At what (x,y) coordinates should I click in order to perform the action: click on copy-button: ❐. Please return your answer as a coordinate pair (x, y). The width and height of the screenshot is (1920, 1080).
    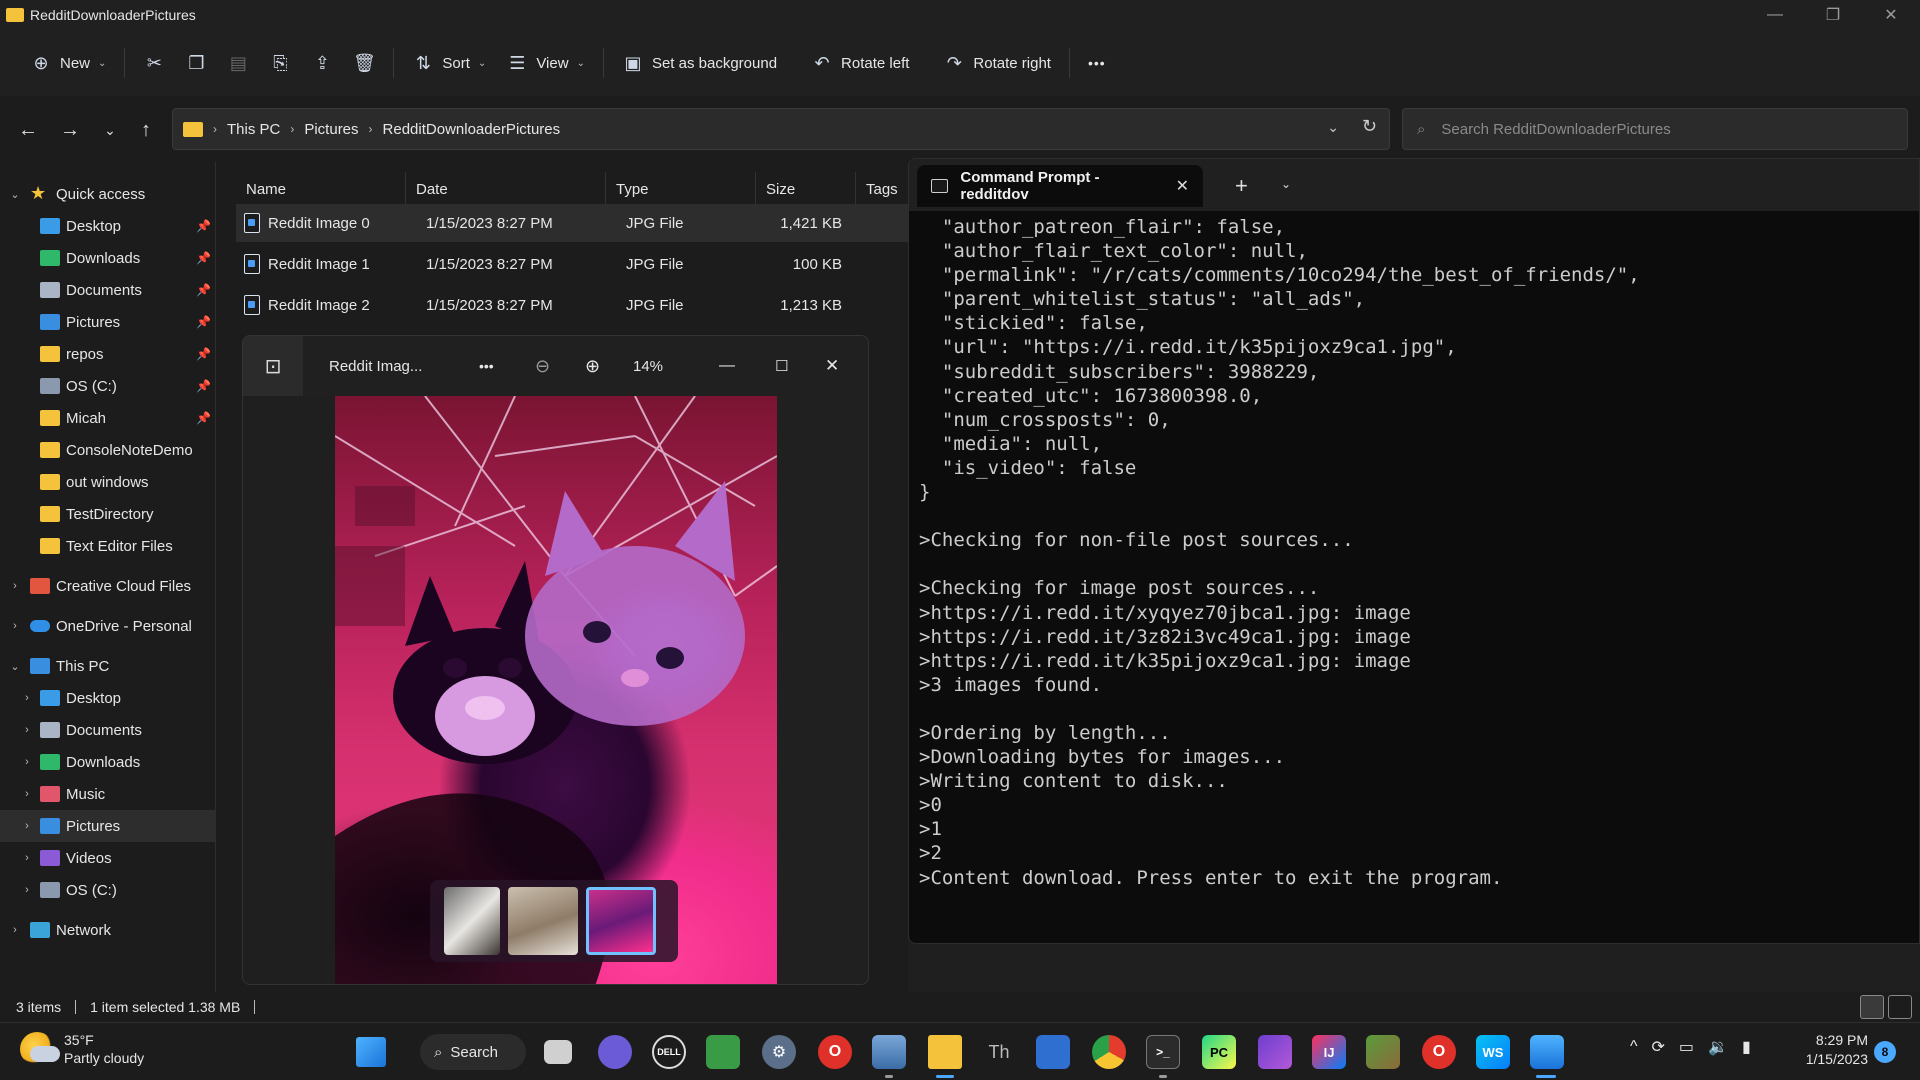
    Looking at the image, I should click on (196, 63).